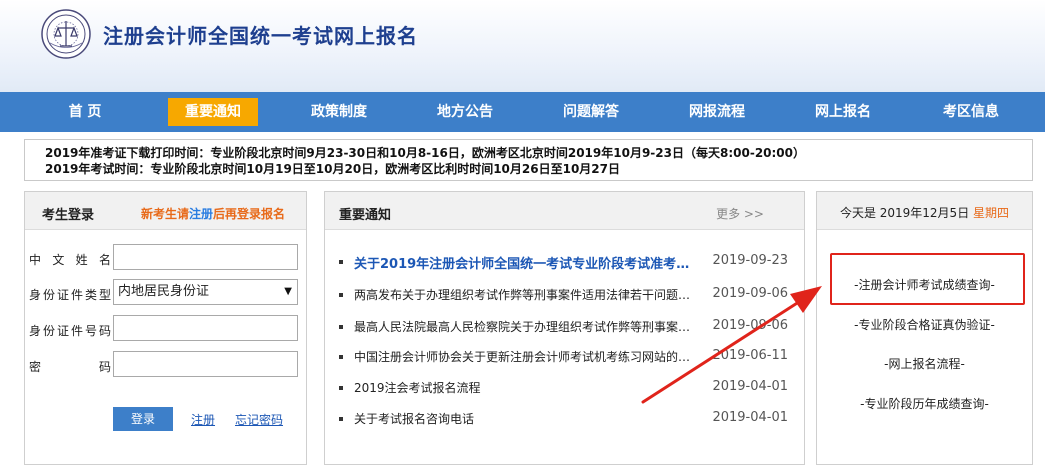 This screenshot has height=465, width=1045. Describe the element at coordinates (288, 291) in the screenshot. I see `dropdown-arrow-icon: ▼` at that location.